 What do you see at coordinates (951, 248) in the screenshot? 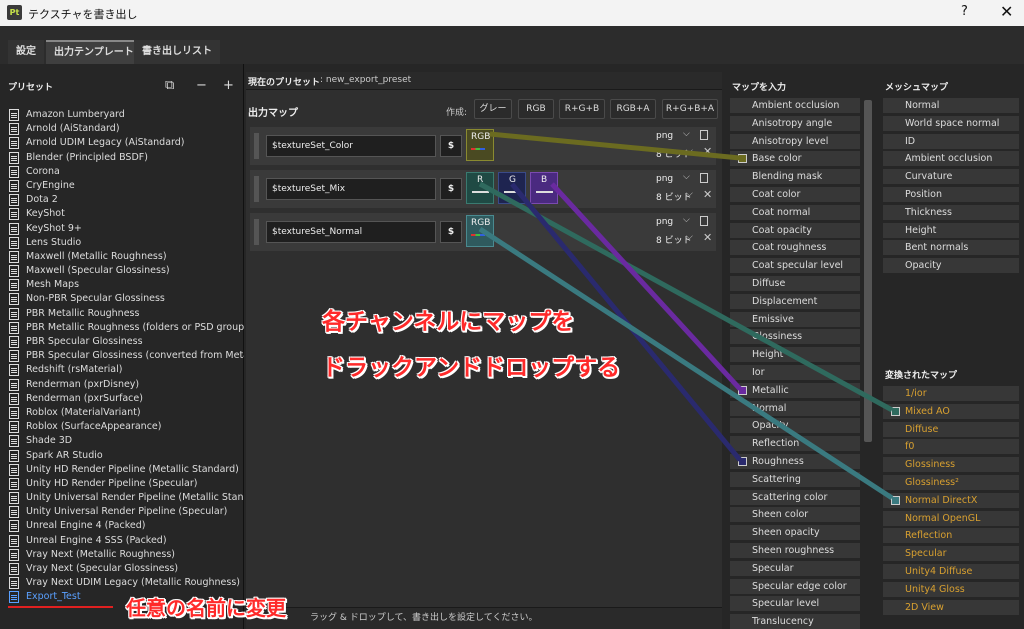
I see `mesh-map-item: Bent normals` at bounding box center [951, 248].